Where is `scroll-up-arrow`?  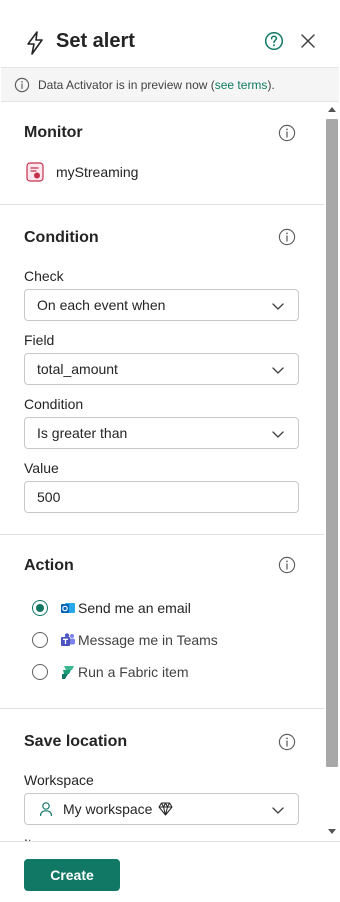
scroll-up-arrow is located at coordinates (332, 109).